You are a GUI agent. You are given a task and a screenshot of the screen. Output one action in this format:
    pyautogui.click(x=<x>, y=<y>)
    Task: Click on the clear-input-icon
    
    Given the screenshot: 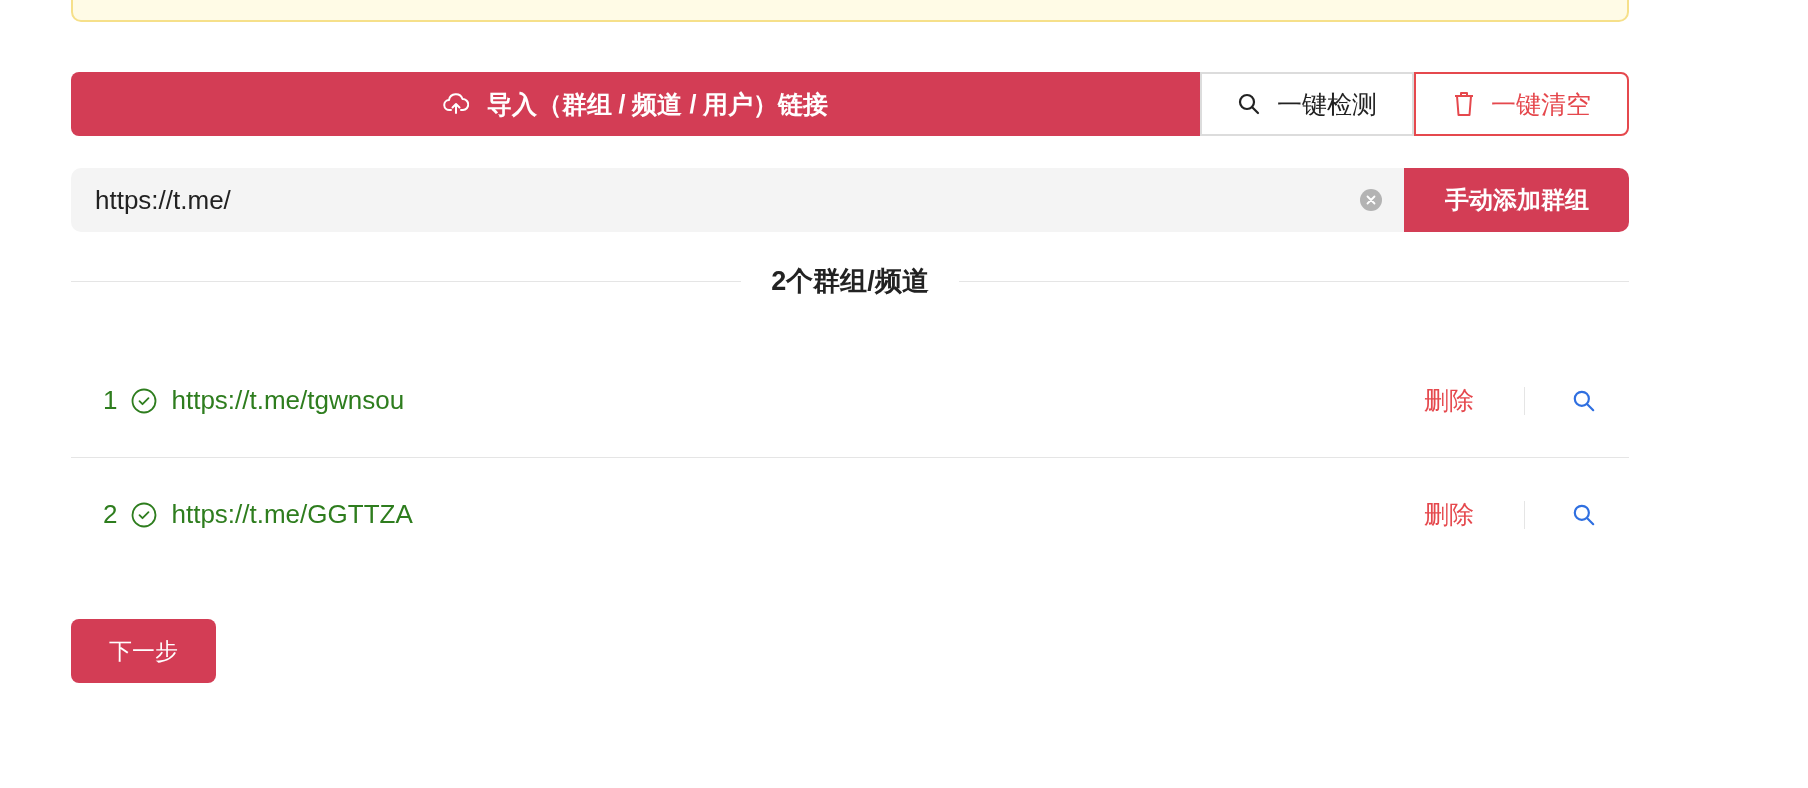 What is the action you would take?
    pyautogui.click(x=1371, y=200)
    